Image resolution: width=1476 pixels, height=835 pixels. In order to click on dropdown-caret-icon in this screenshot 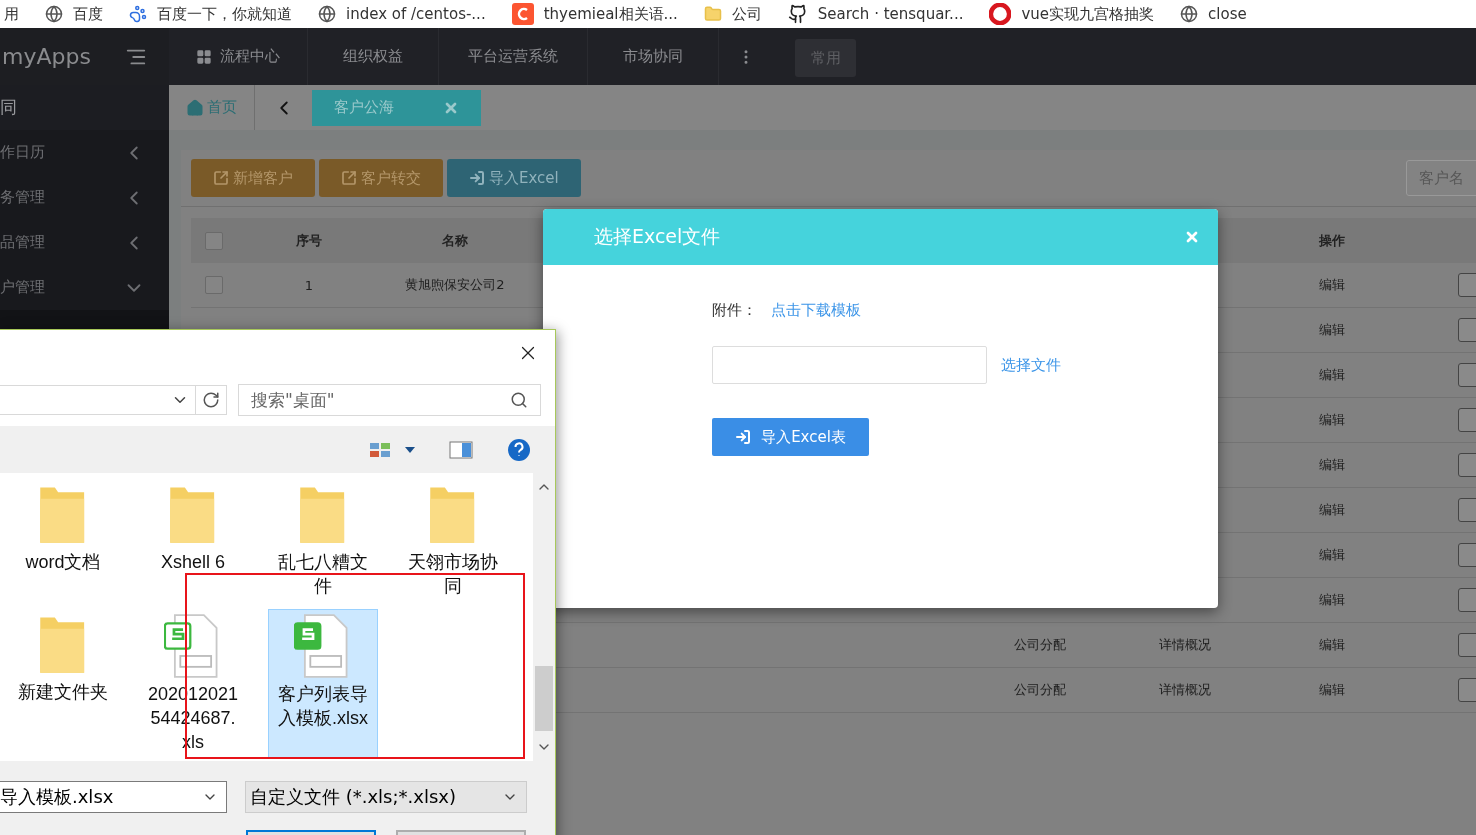, I will do `click(410, 449)`.